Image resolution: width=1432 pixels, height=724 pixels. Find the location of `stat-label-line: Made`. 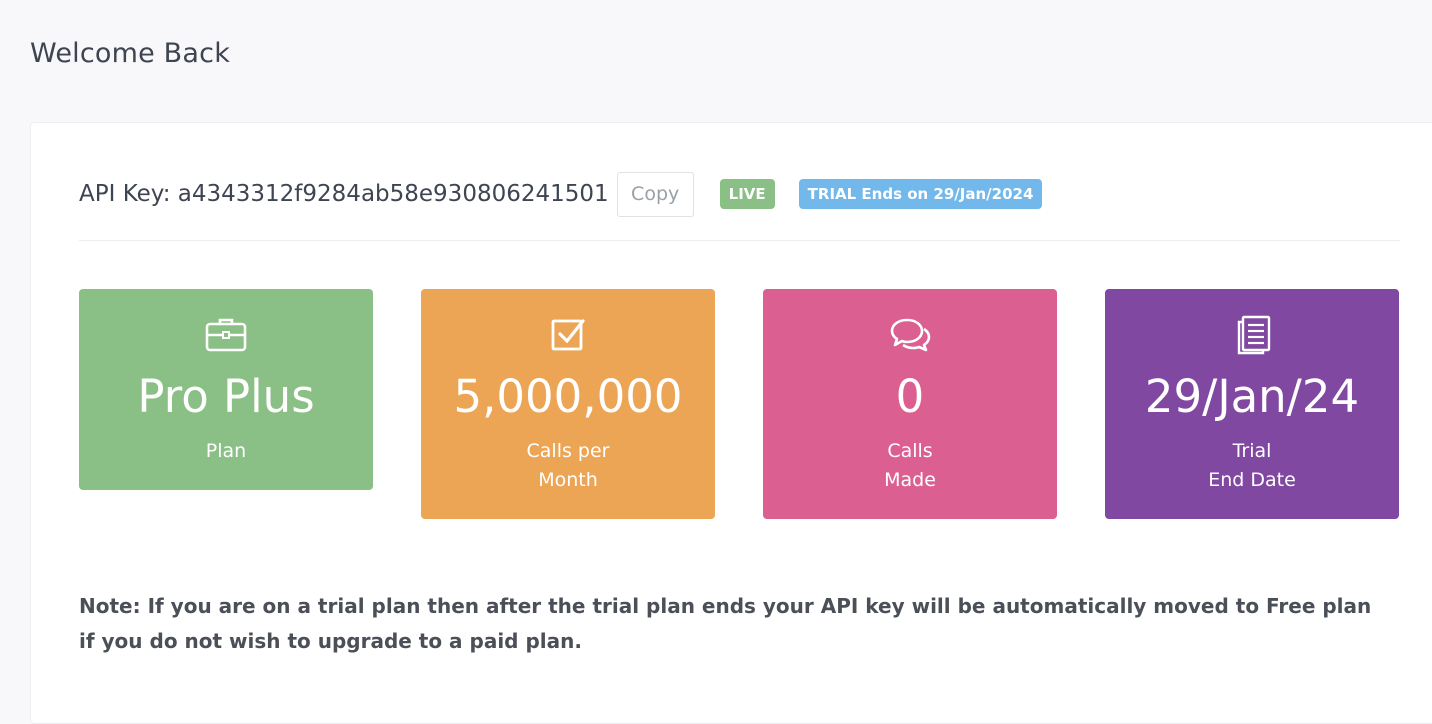

stat-label-line: Made is located at coordinates (910, 480).